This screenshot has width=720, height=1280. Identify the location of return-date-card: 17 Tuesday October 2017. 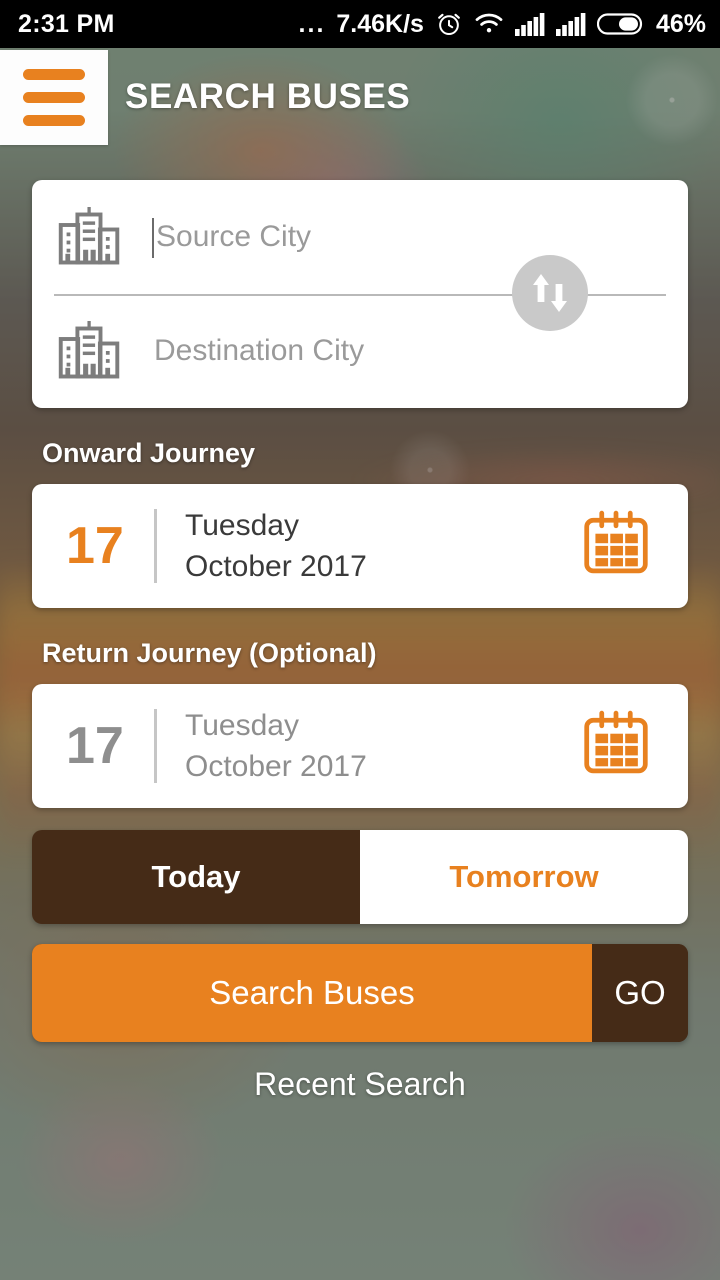
(360, 746).